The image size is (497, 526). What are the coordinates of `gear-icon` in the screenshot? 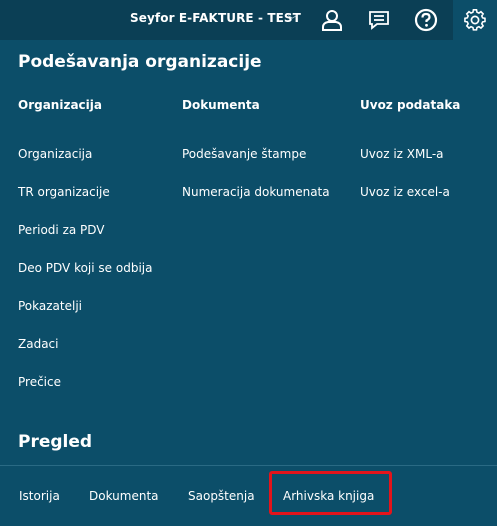 It's located at (475, 20).